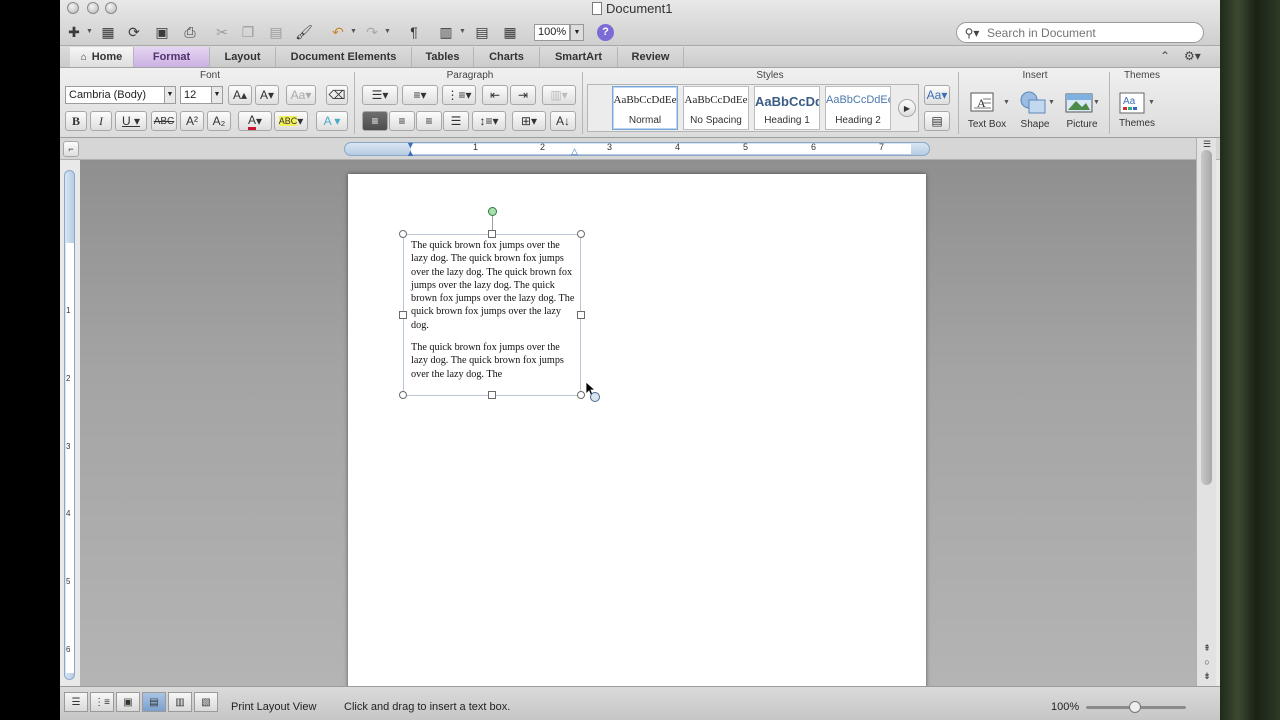  I want to click on zoom-field: 100%, so click(552, 32).